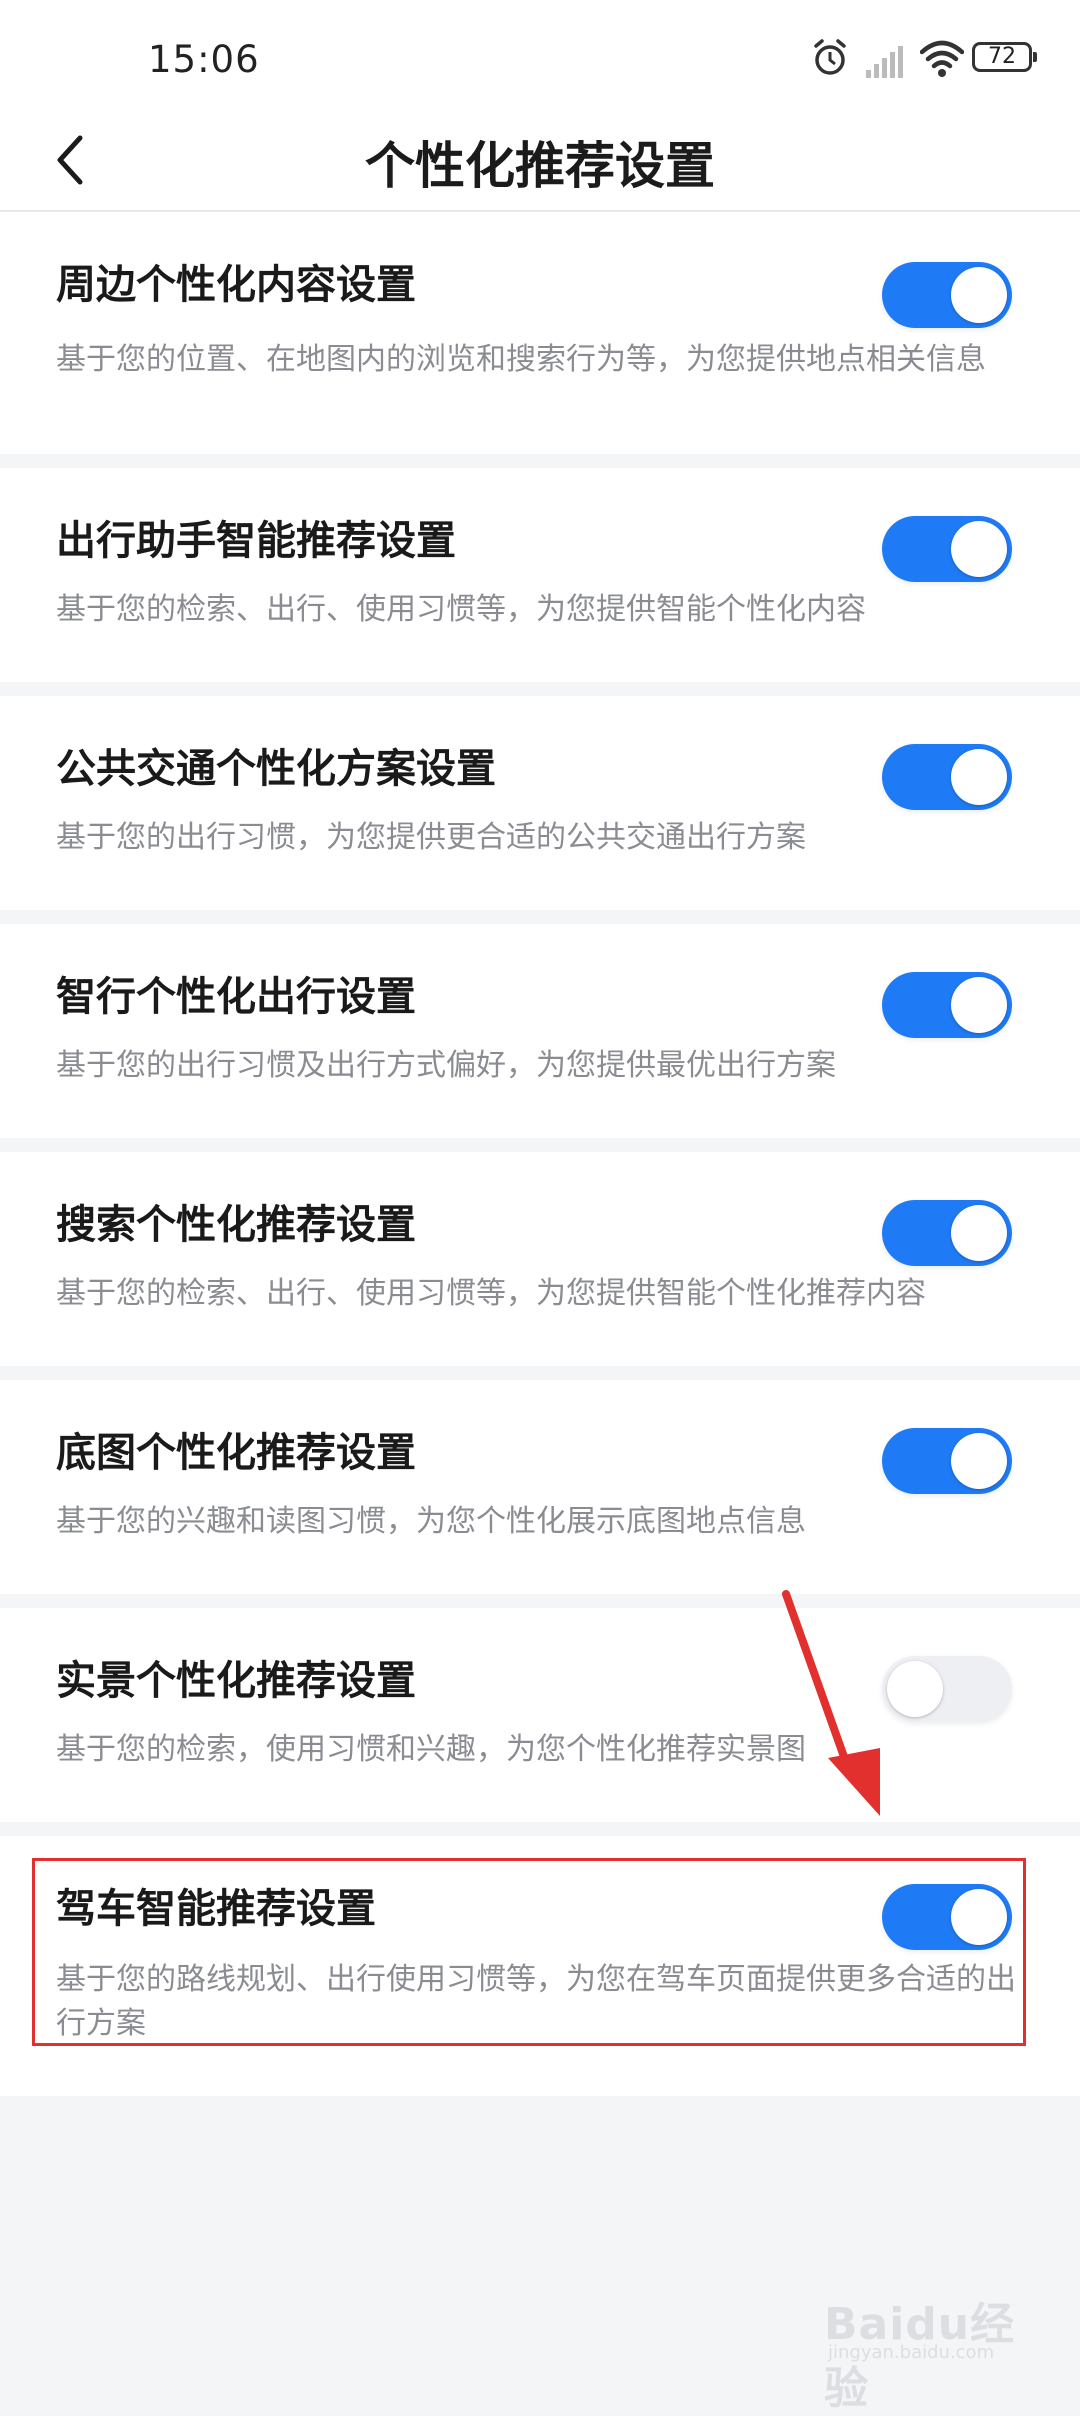 This screenshot has width=1080, height=2416. What do you see at coordinates (236, 1453) in the screenshot?
I see `setting-title: 底图个性化推荐设置` at bounding box center [236, 1453].